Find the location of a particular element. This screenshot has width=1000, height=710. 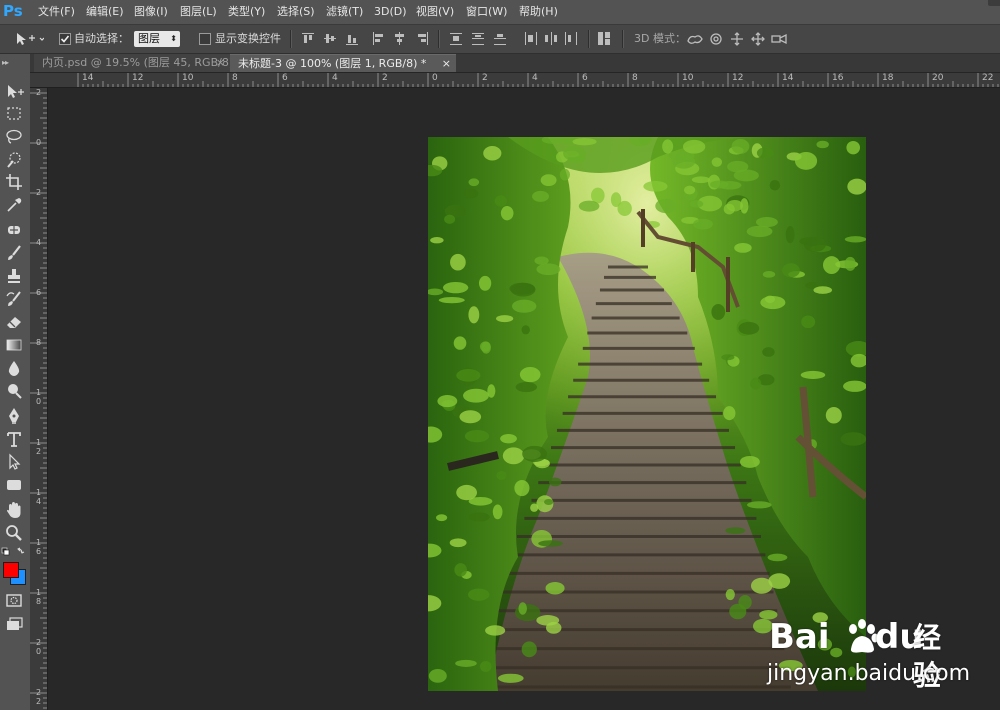

tab-document-2: 未标题-3 @ 100% (图层 1, RGB/8) * × is located at coordinates (343, 63).